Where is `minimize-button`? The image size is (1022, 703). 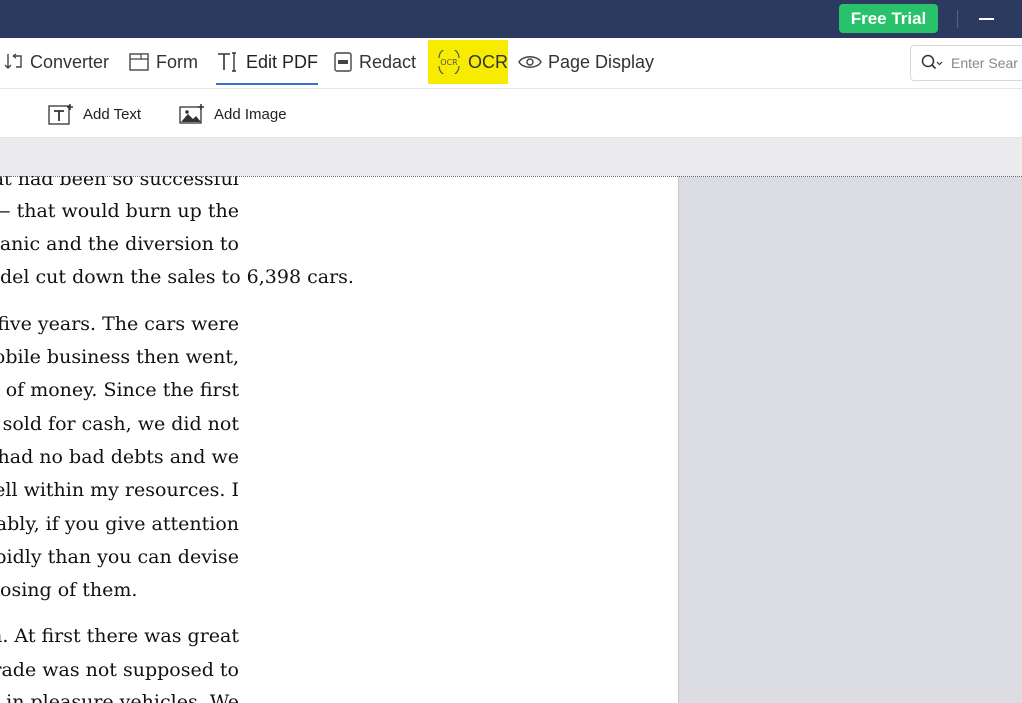 minimize-button is located at coordinates (986, 19).